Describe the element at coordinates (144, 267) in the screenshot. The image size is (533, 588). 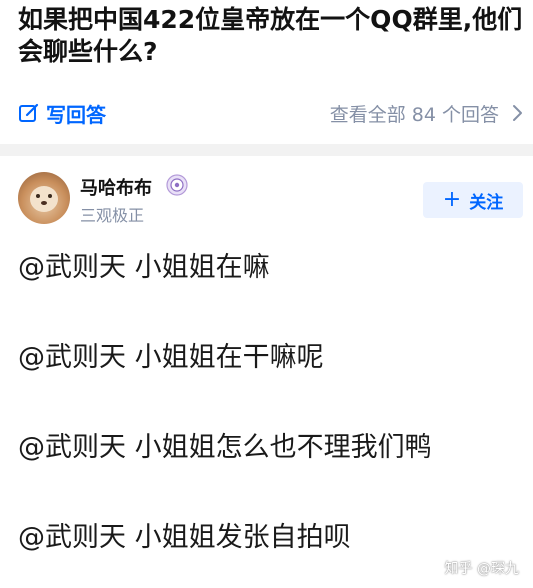
I see `answer-paragraph: @武则天 小姐姐在嘛` at that location.